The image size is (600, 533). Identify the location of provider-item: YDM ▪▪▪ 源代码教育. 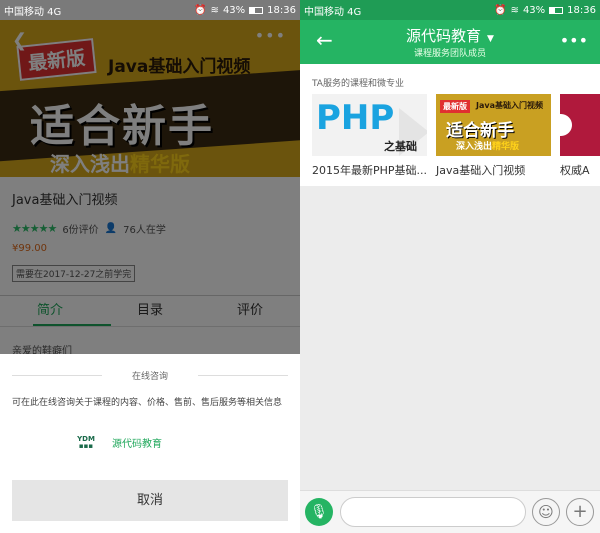
(119, 442).